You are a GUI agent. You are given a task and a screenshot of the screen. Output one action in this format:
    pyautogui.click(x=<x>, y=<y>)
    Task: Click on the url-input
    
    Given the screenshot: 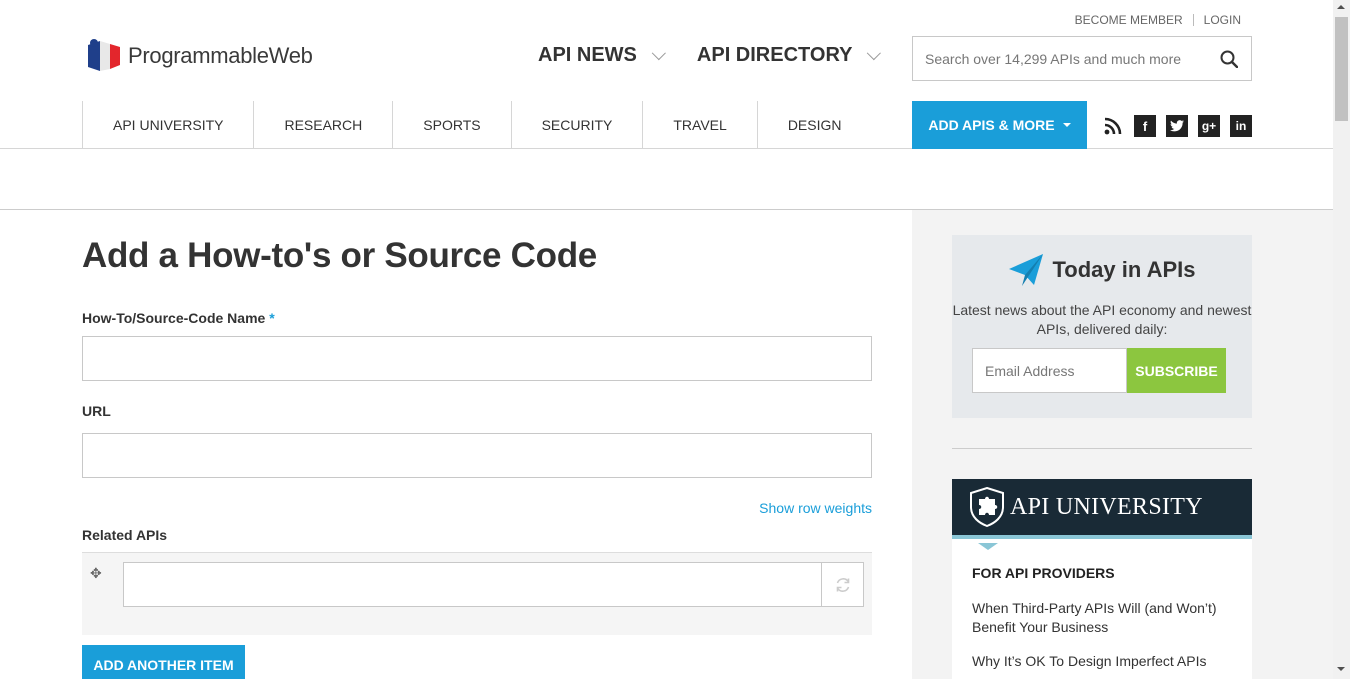 What is the action you would take?
    pyautogui.click(x=477, y=455)
    